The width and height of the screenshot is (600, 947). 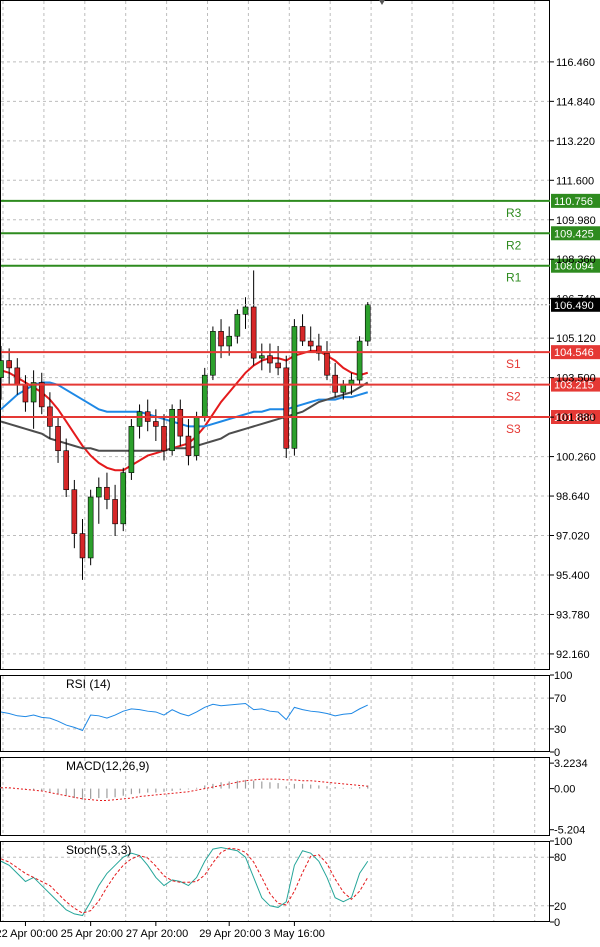 I want to click on pivot-level-name-s3: S3, so click(x=513, y=429).